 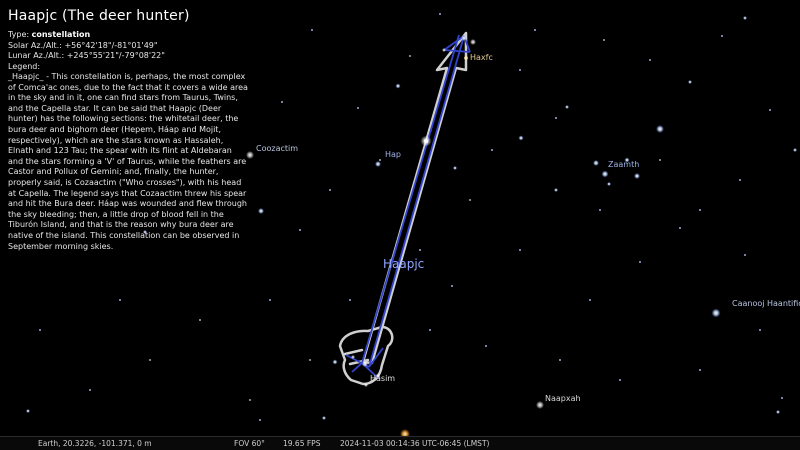 What do you see at coordinates (24, 66) in the screenshot?
I see `legend-label: Legend:` at bounding box center [24, 66].